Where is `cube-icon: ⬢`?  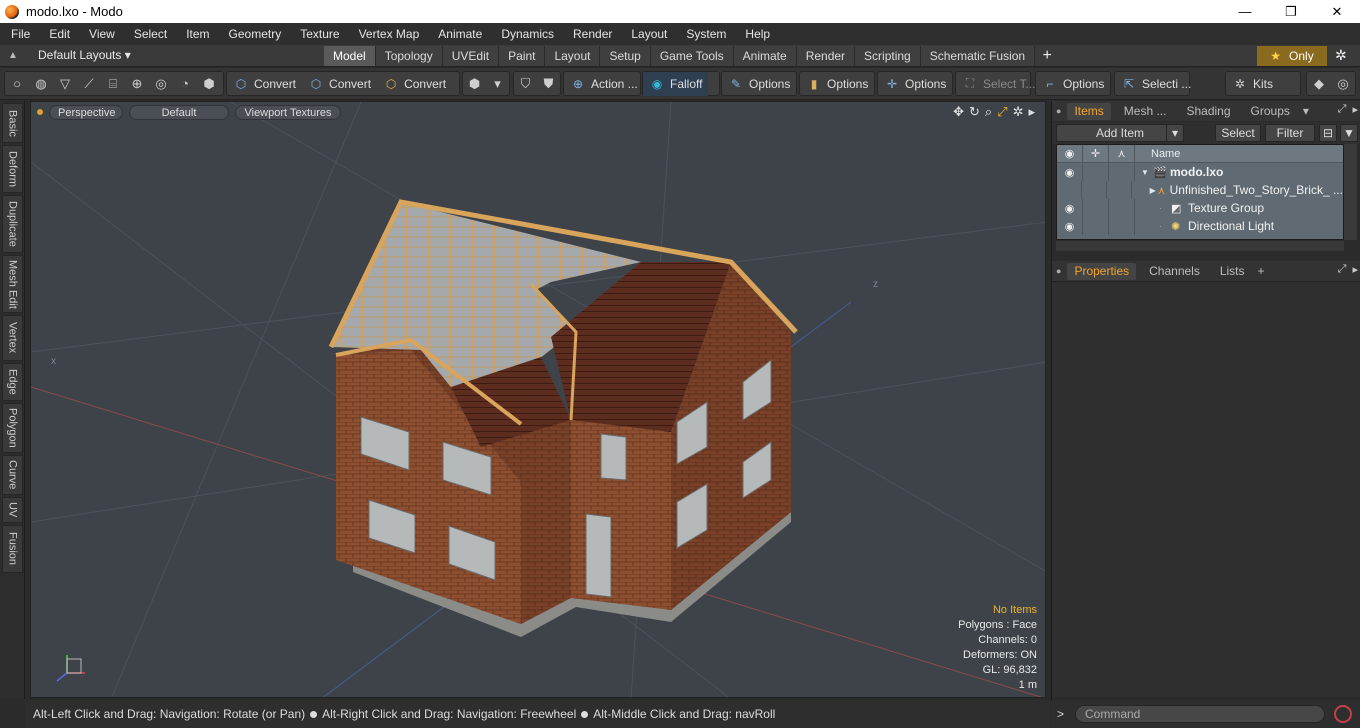
cube-icon: ⬢ is located at coordinates (209, 84).